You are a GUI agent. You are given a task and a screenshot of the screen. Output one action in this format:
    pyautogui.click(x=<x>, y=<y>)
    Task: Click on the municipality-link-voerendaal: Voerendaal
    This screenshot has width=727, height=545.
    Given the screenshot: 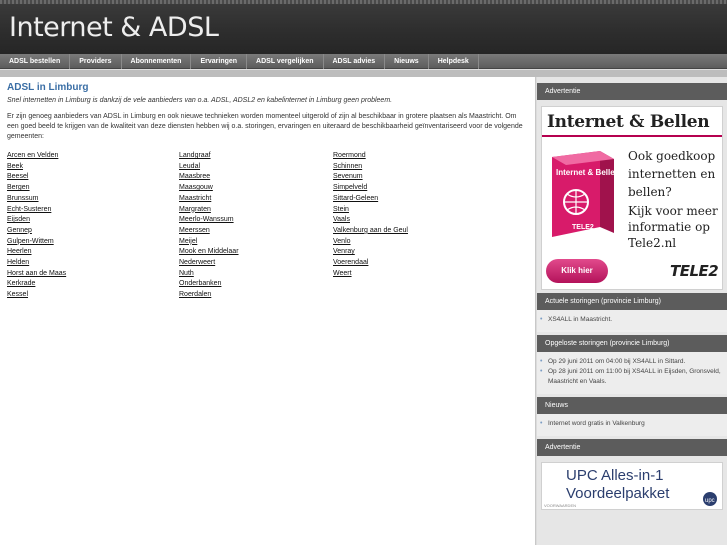 What is the action you would take?
    pyautogui.click(x=423, y=263)
    